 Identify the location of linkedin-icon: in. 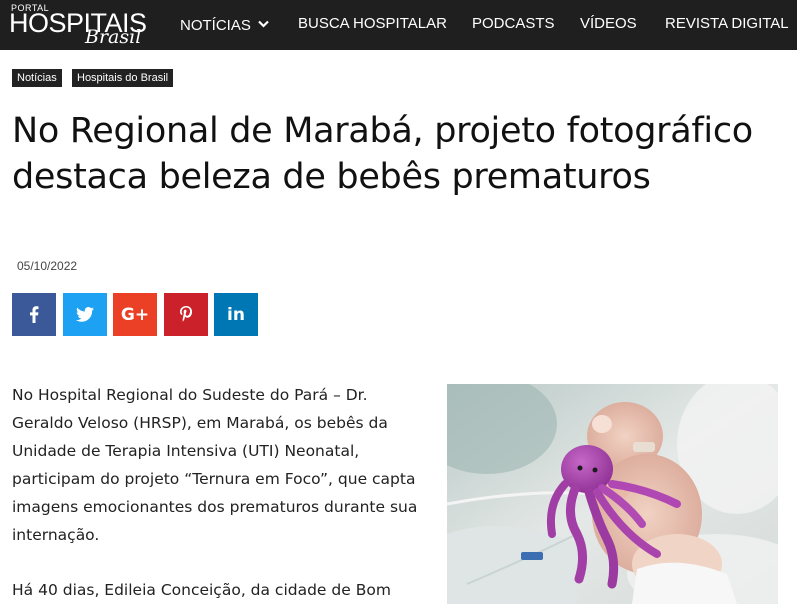
(236, 314).